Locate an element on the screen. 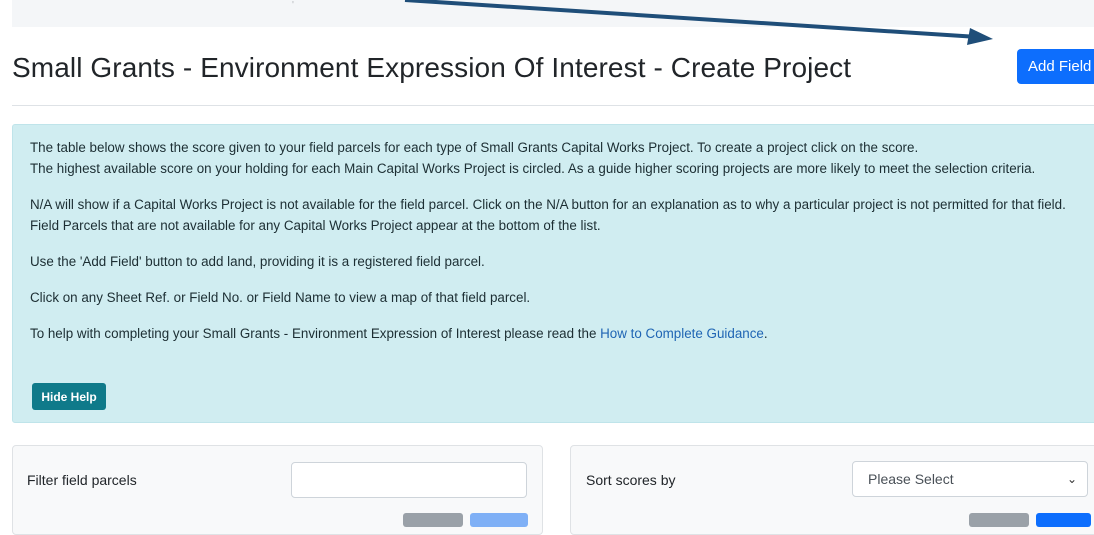 Image resolution: width=1094 pixels, height=535 pixels. filter-clear-button is located at coordinates (433, 520).